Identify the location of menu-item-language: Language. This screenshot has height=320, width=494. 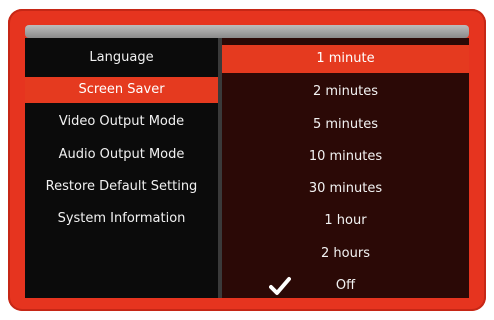
(121, 58).